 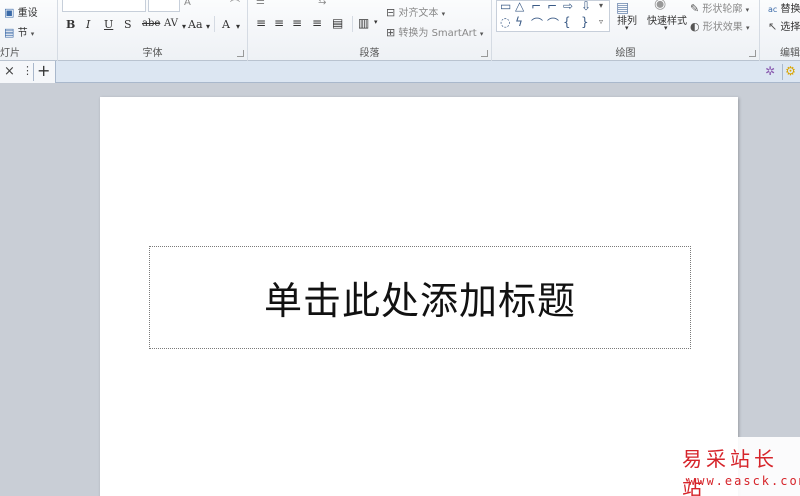 I want to click on elbow-connector-icon: ⌐, so click(x=536, y=6).